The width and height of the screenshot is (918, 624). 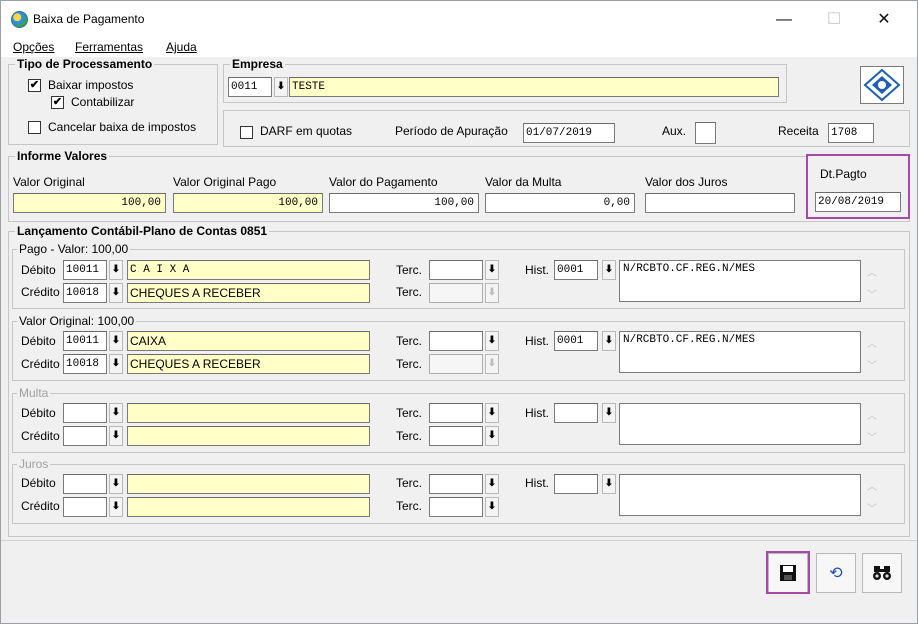 What do you see at coordinates (872, 436) in the screenshot?
I see `multa-scroll-down-icon: ﹀` at bounding box center [872, 436].